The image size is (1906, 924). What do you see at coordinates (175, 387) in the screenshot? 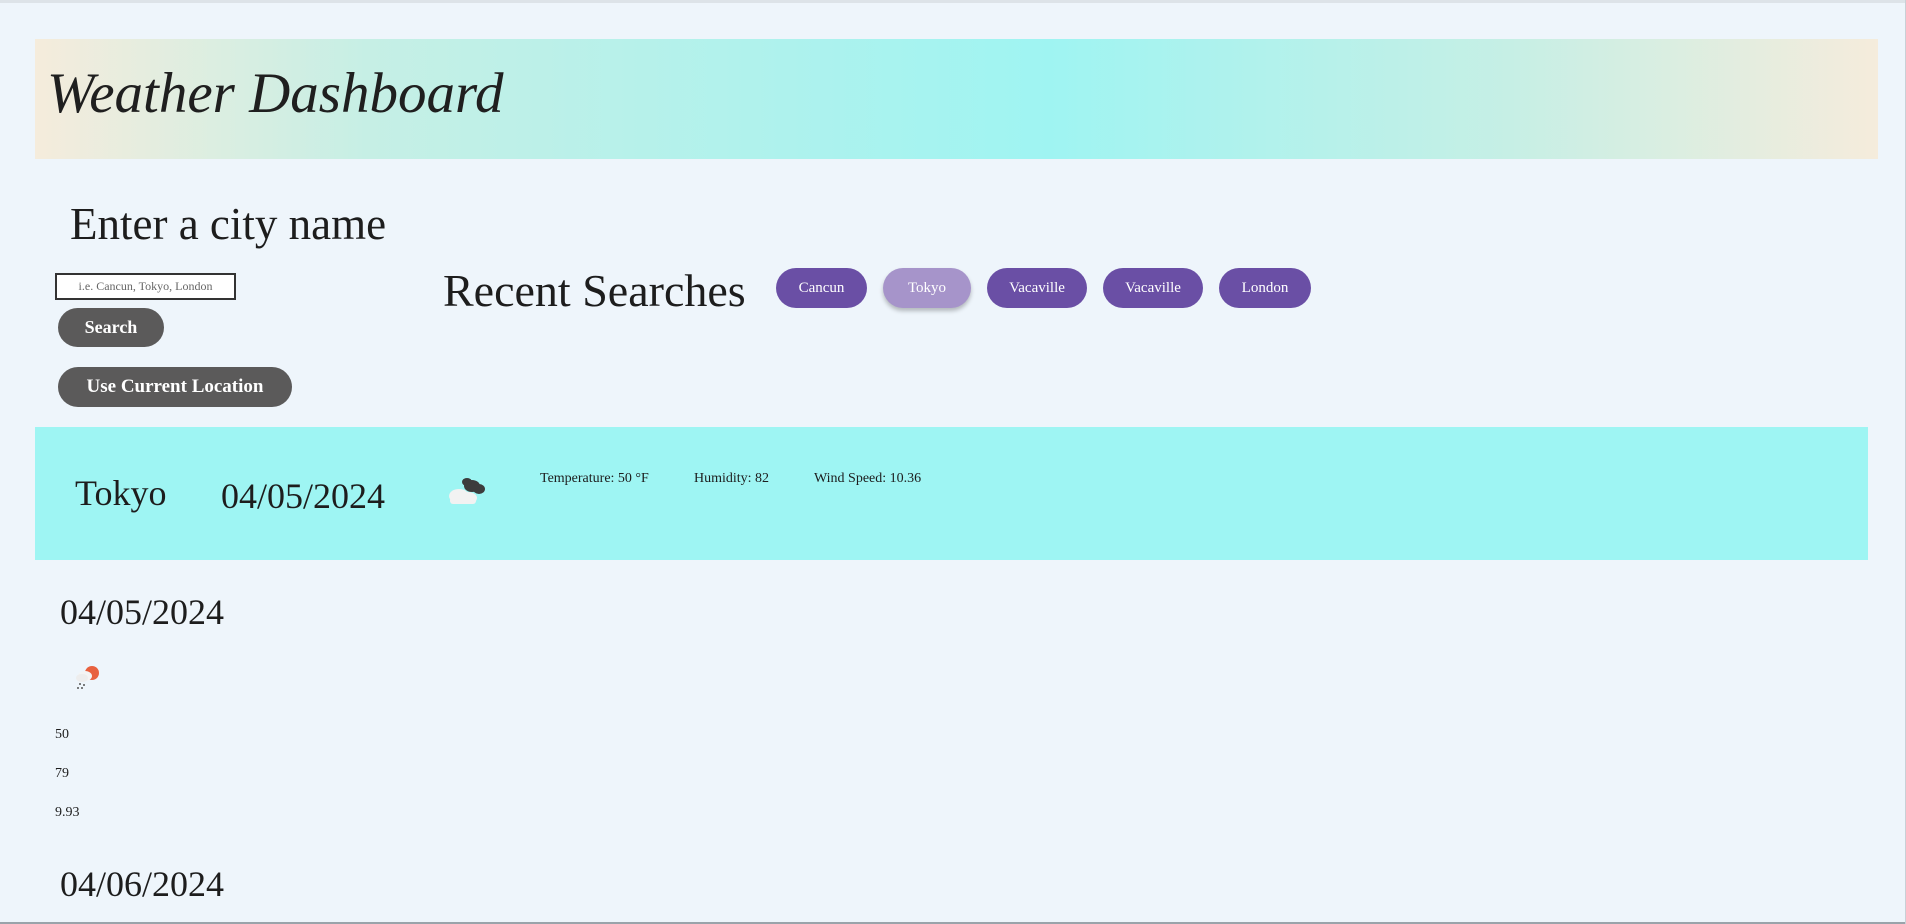
I see `use-current-location-button: Use Current Location` at bounding box center [175, 387].